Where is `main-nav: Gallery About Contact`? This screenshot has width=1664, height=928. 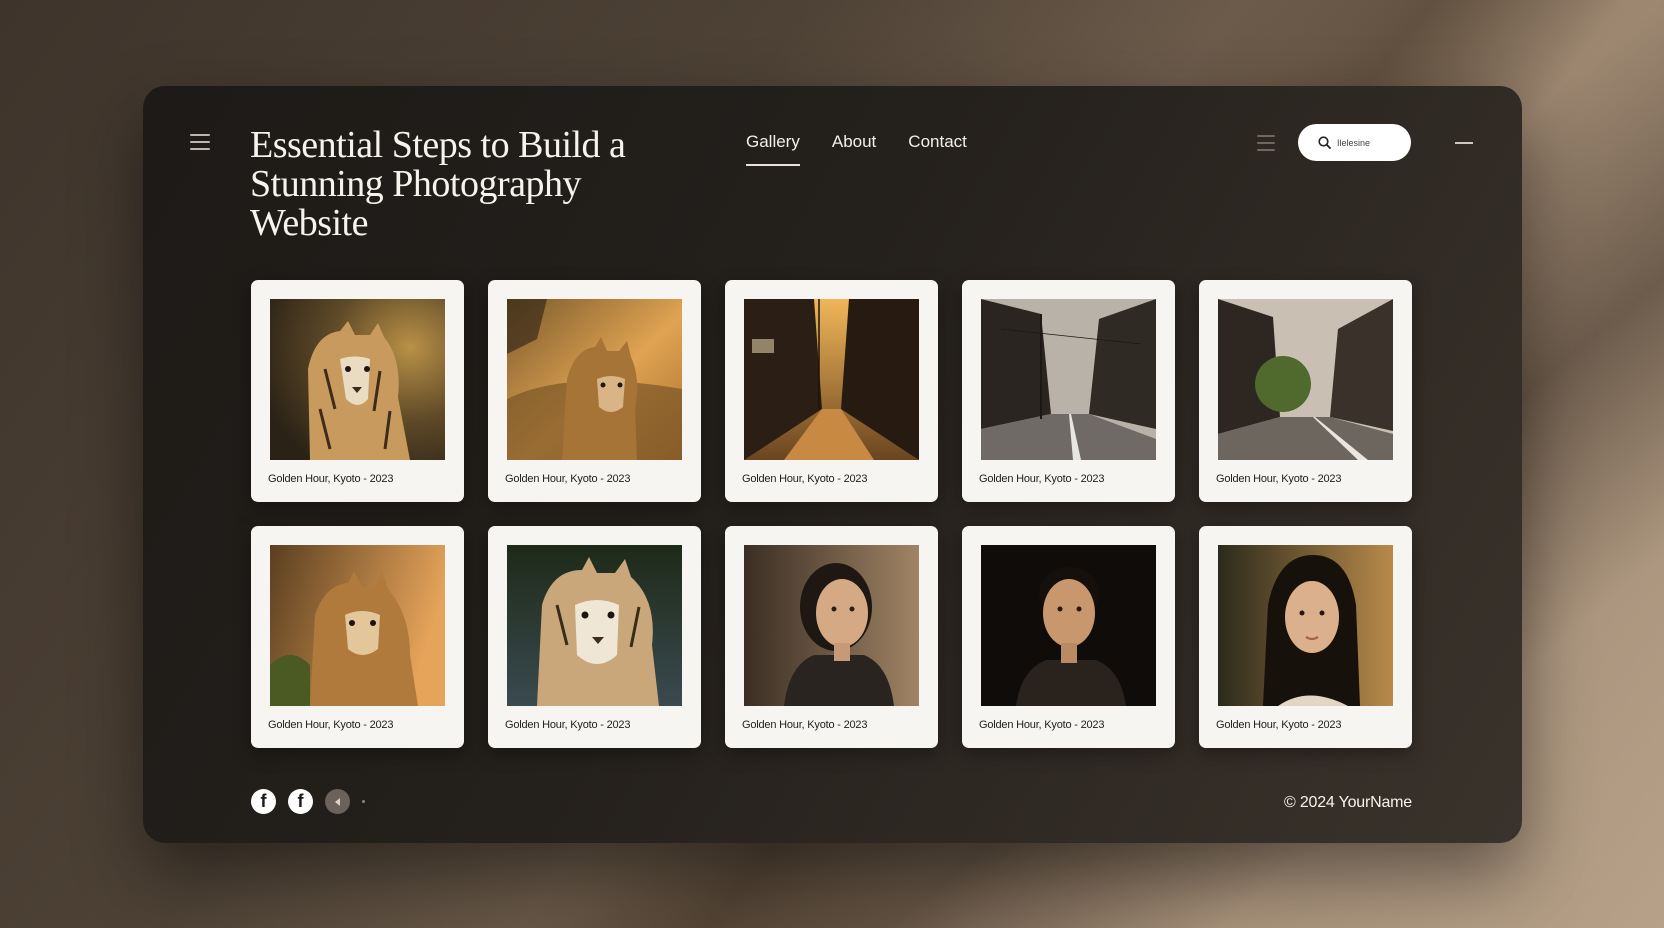 main-nav: Gallery About Contact is located at coordinates (856, 149).